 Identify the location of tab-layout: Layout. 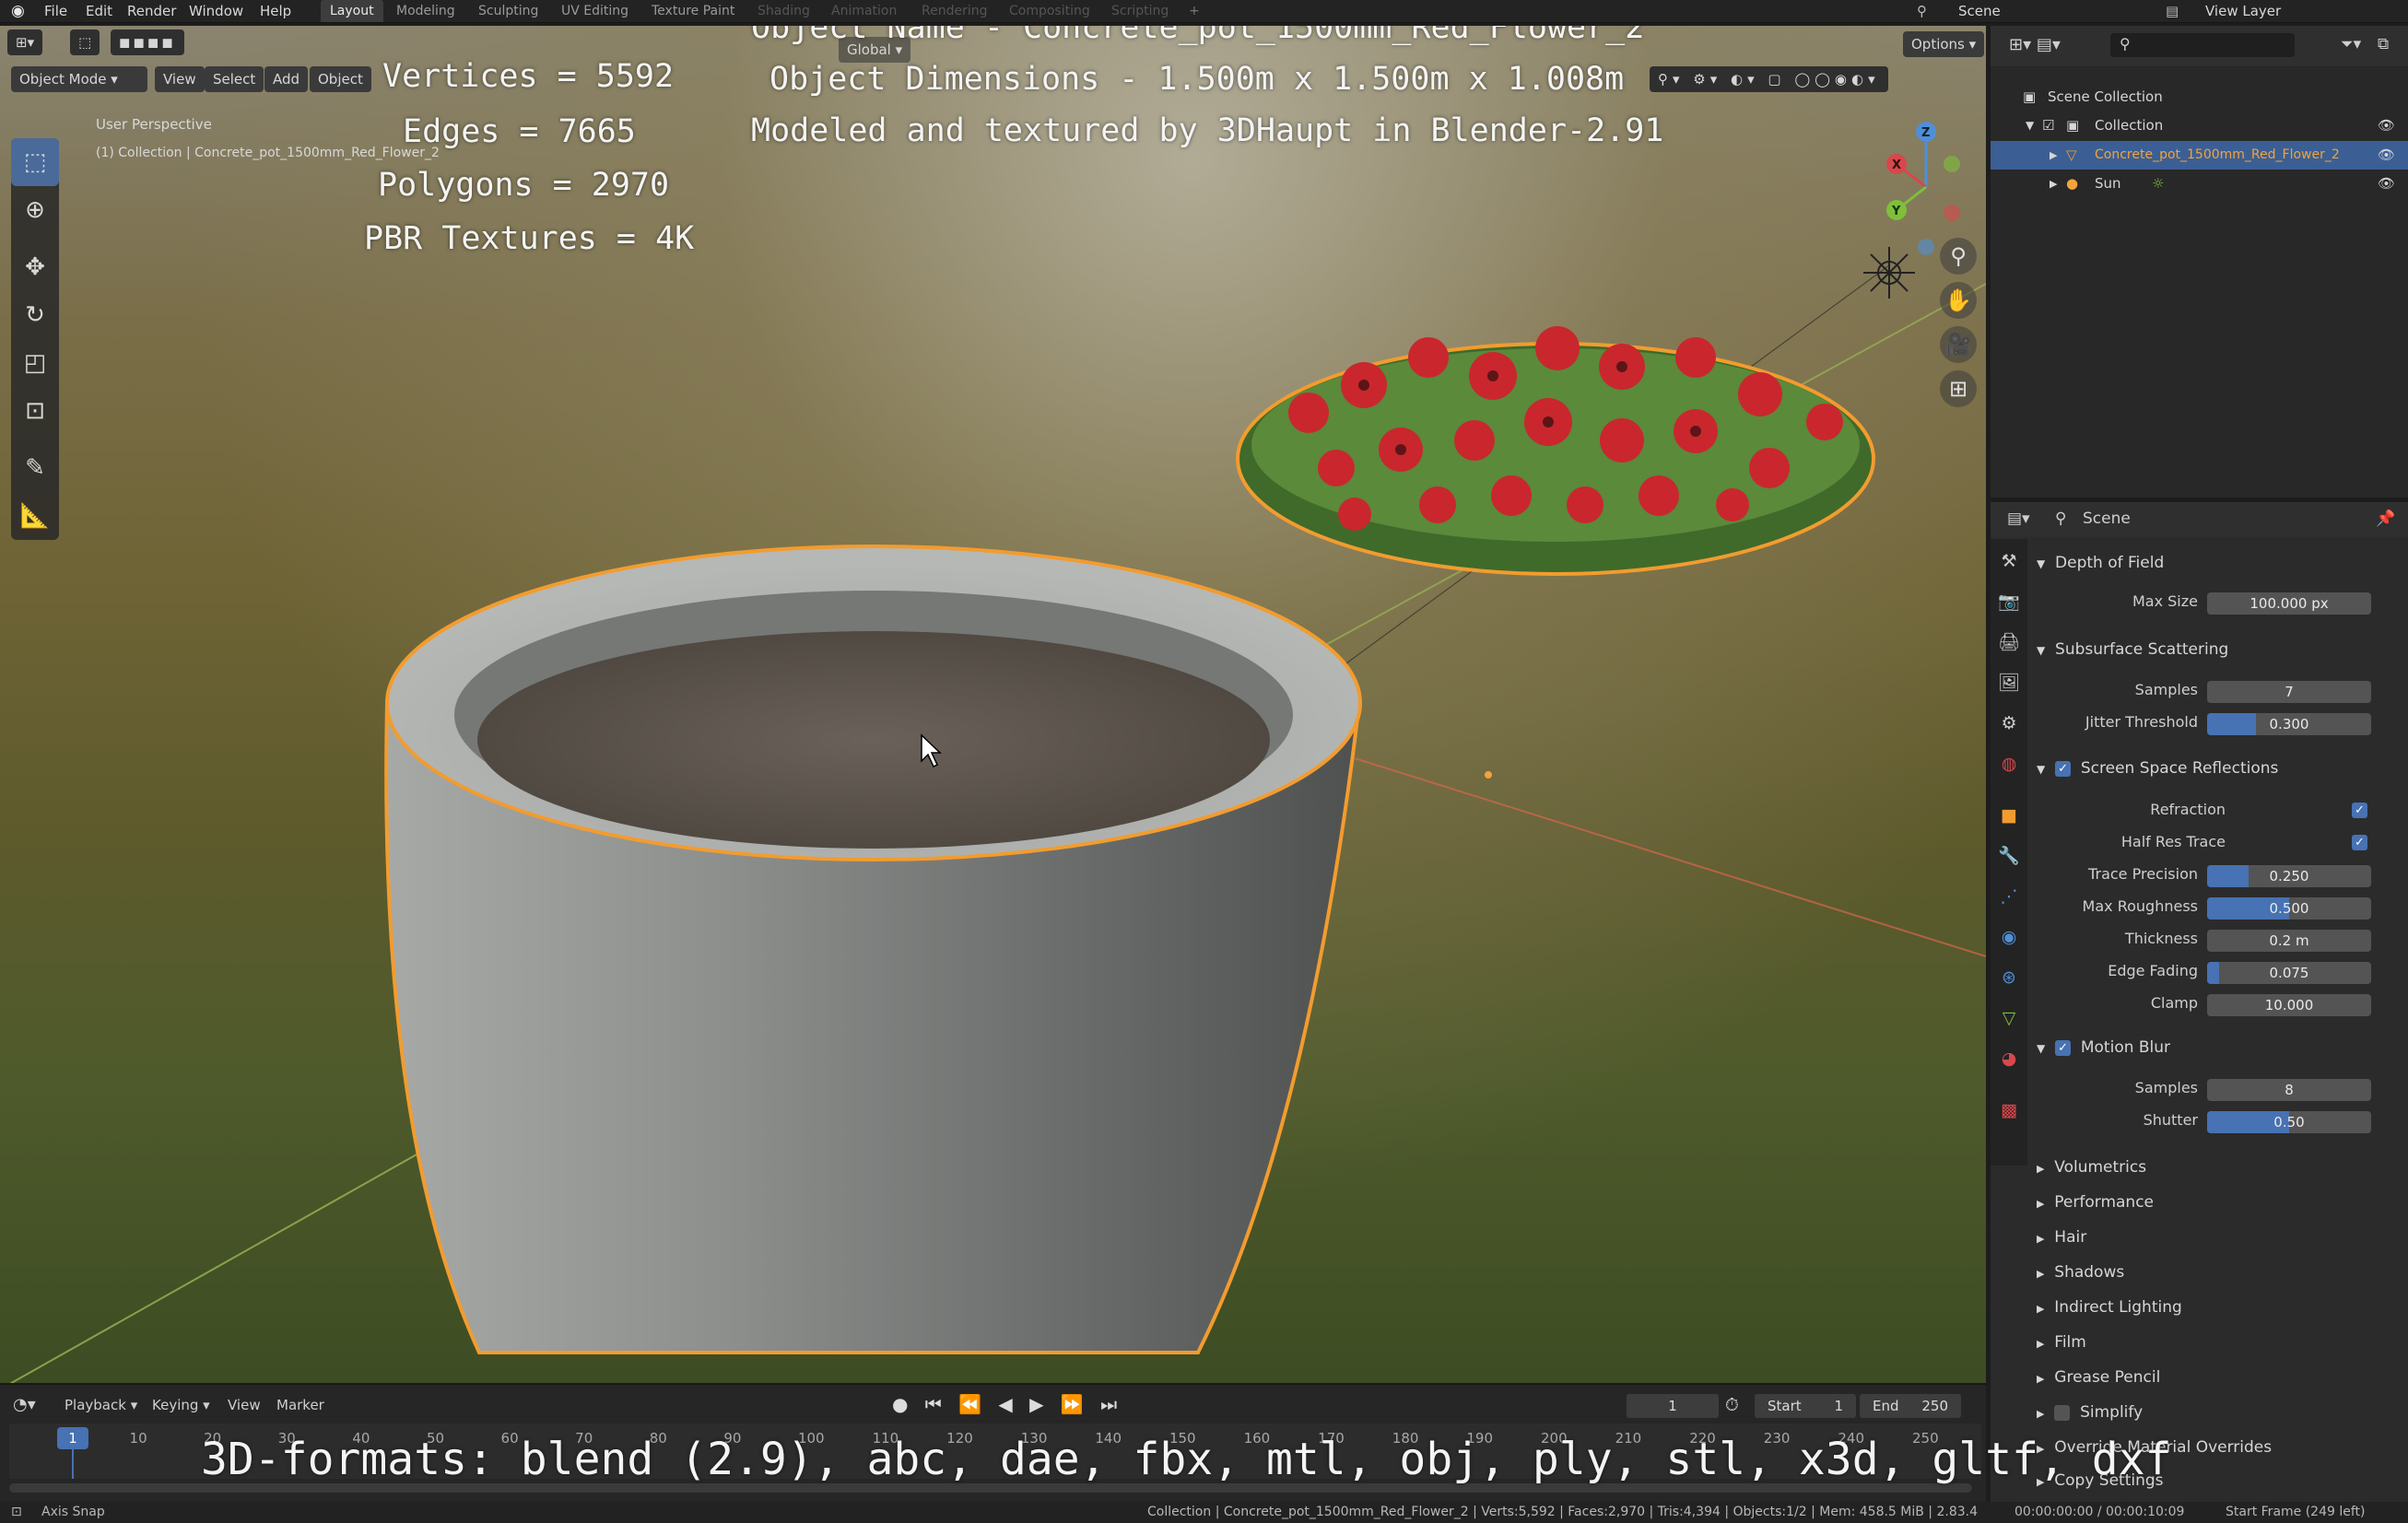
(352, 11).